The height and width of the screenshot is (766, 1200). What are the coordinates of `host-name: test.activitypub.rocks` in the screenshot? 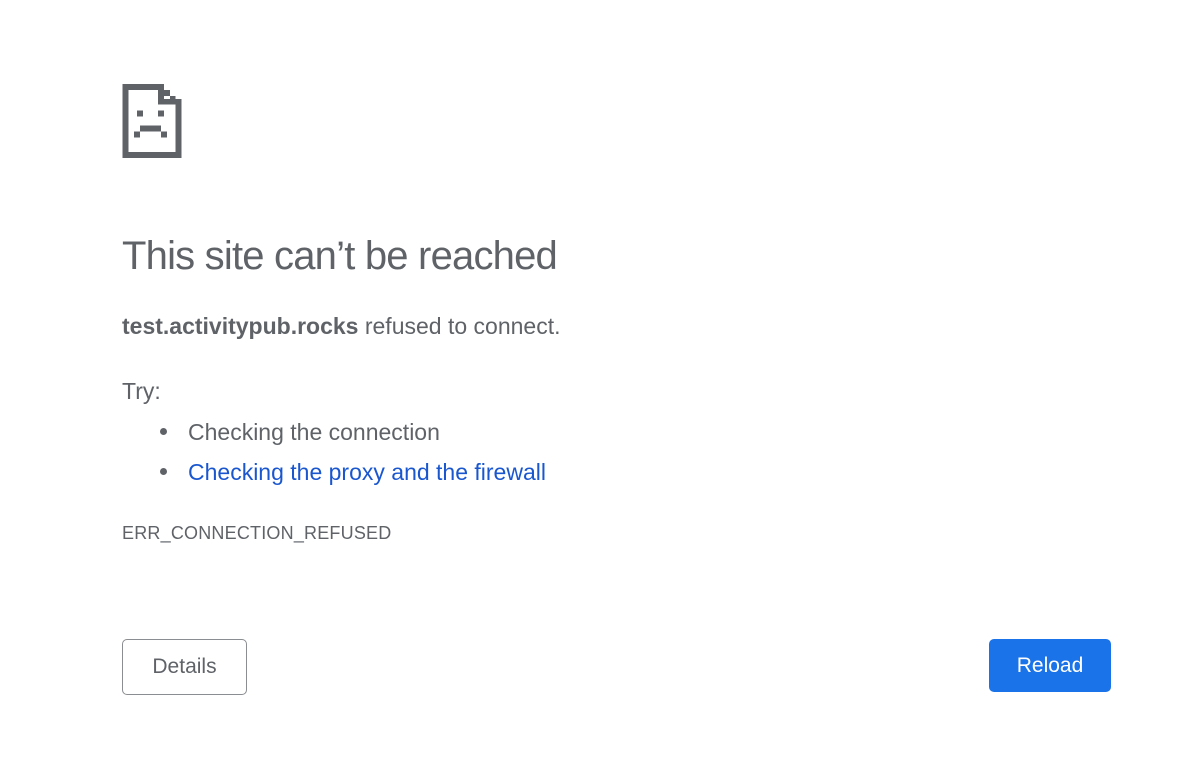 It's located at (240, 326).